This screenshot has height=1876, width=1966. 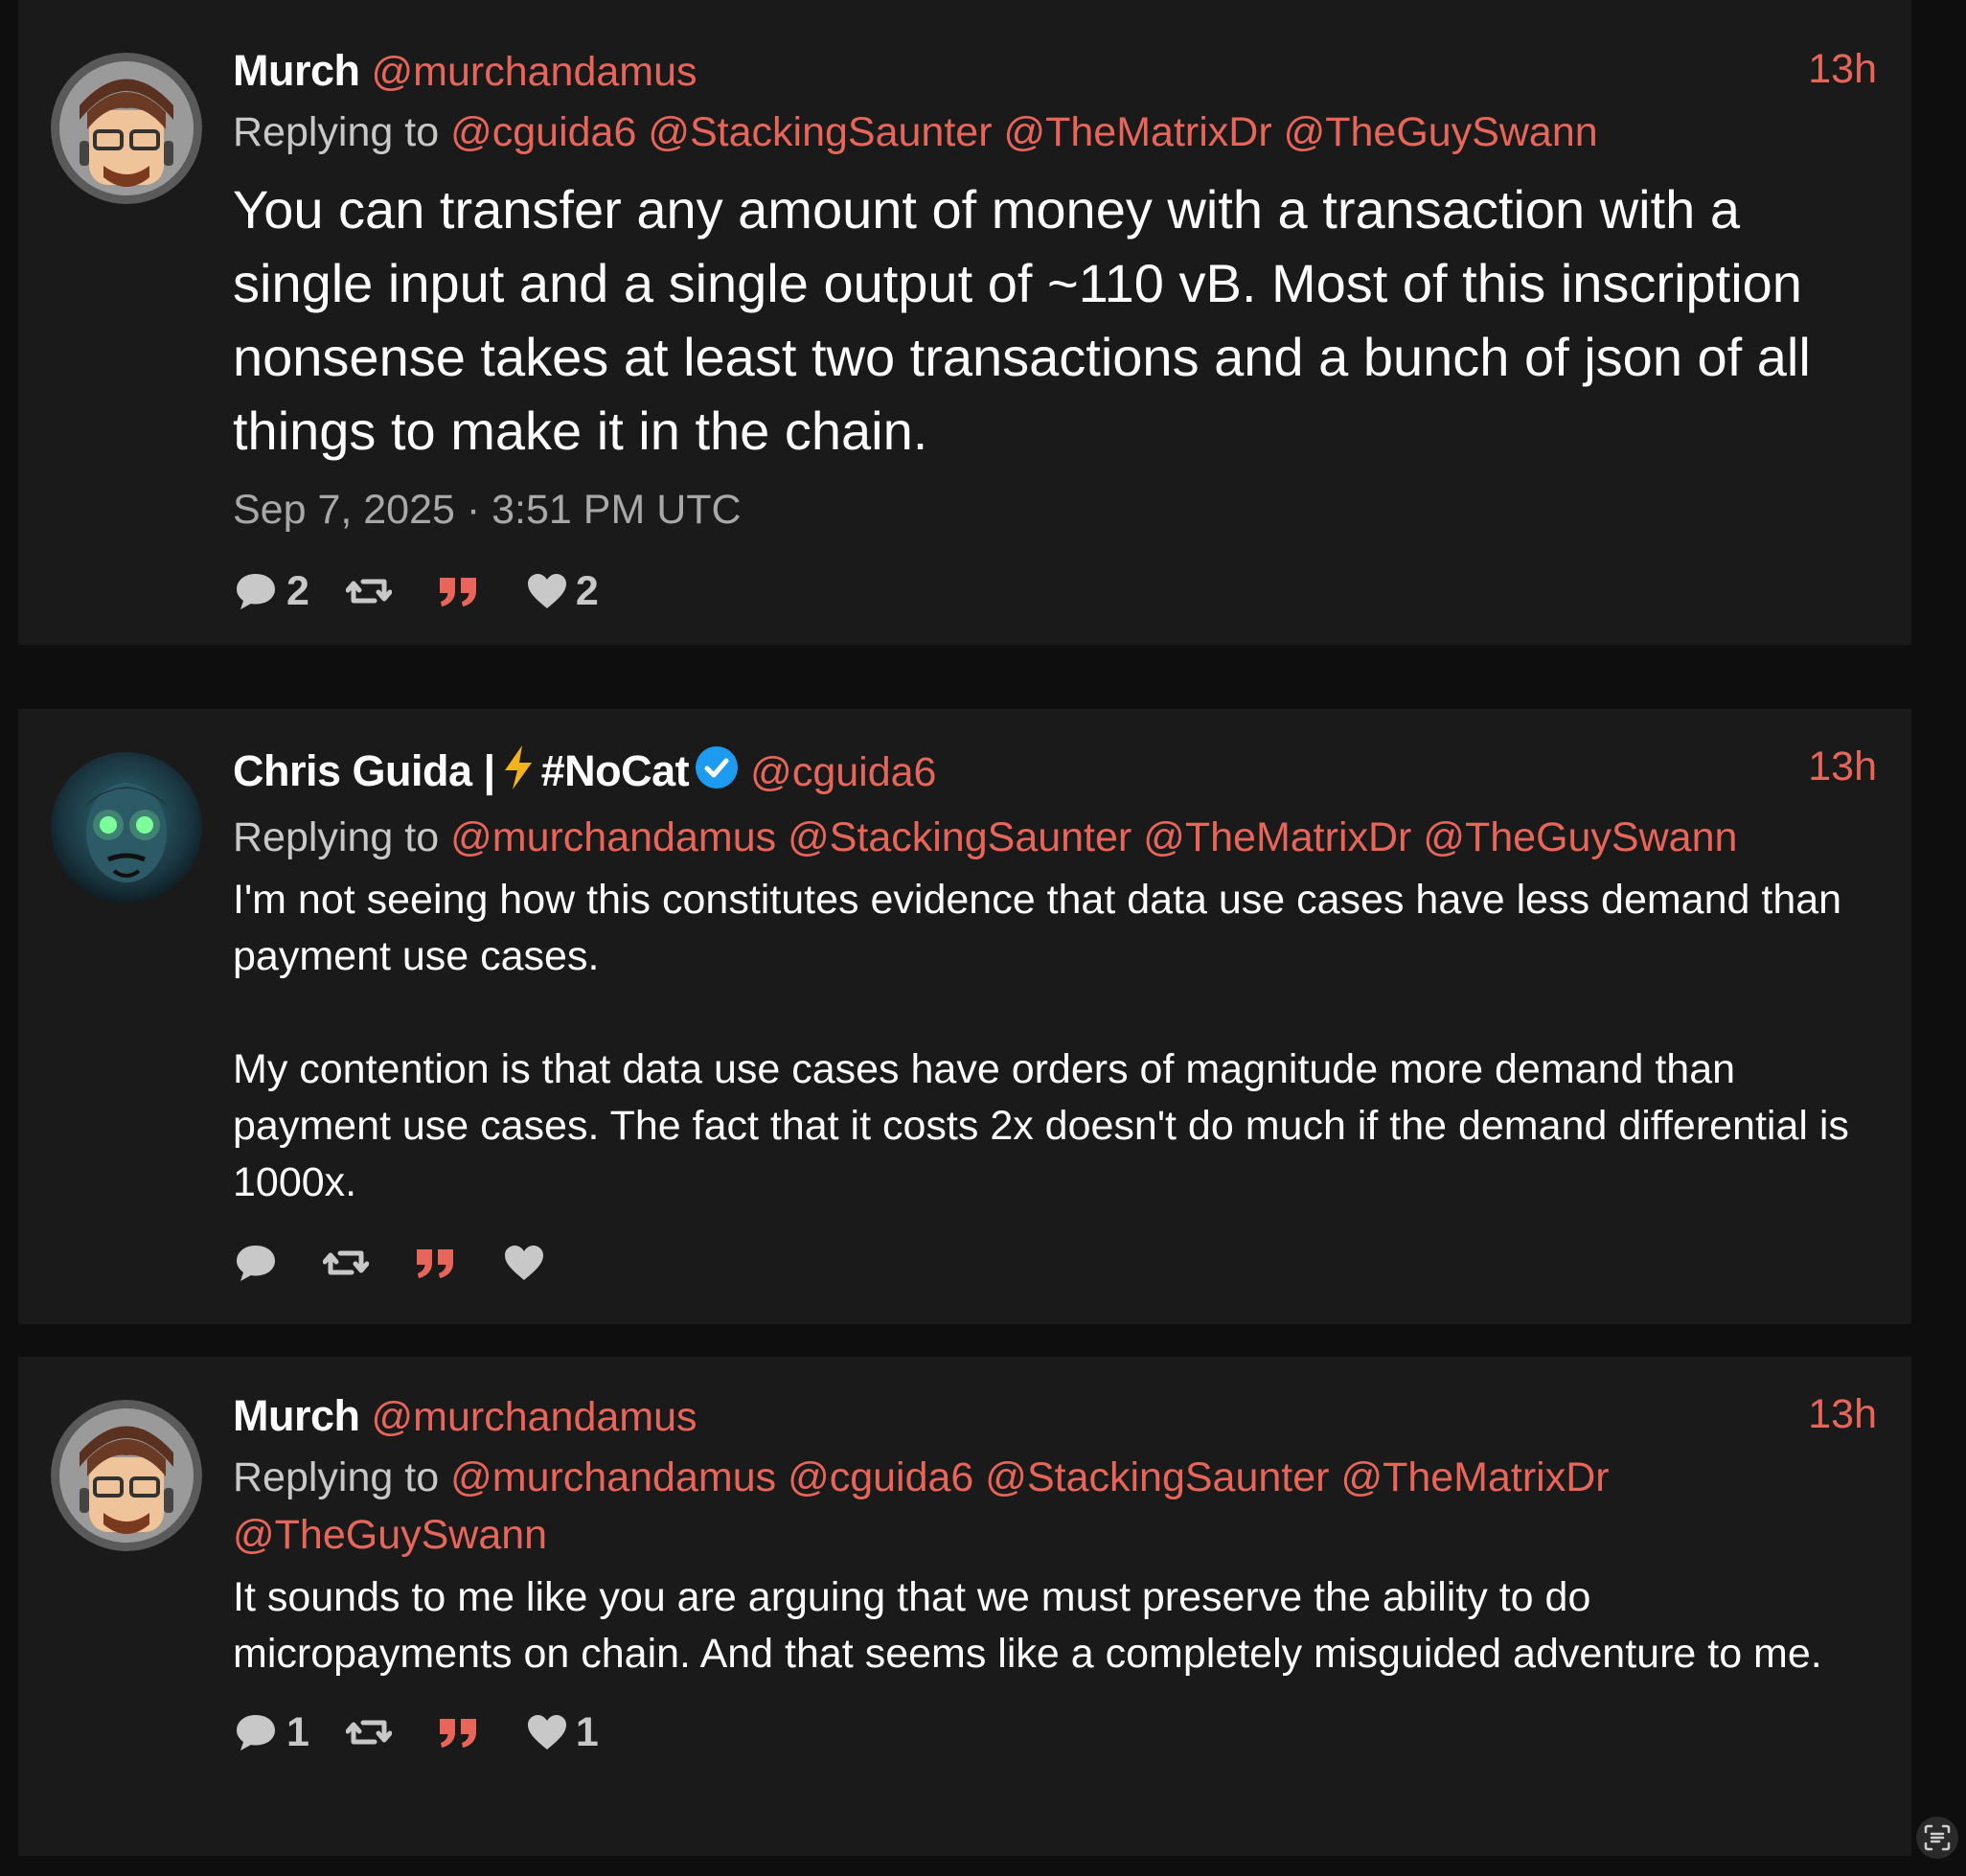 I want to click on author-name: Chris Guida |, so click(x=364, y=770).